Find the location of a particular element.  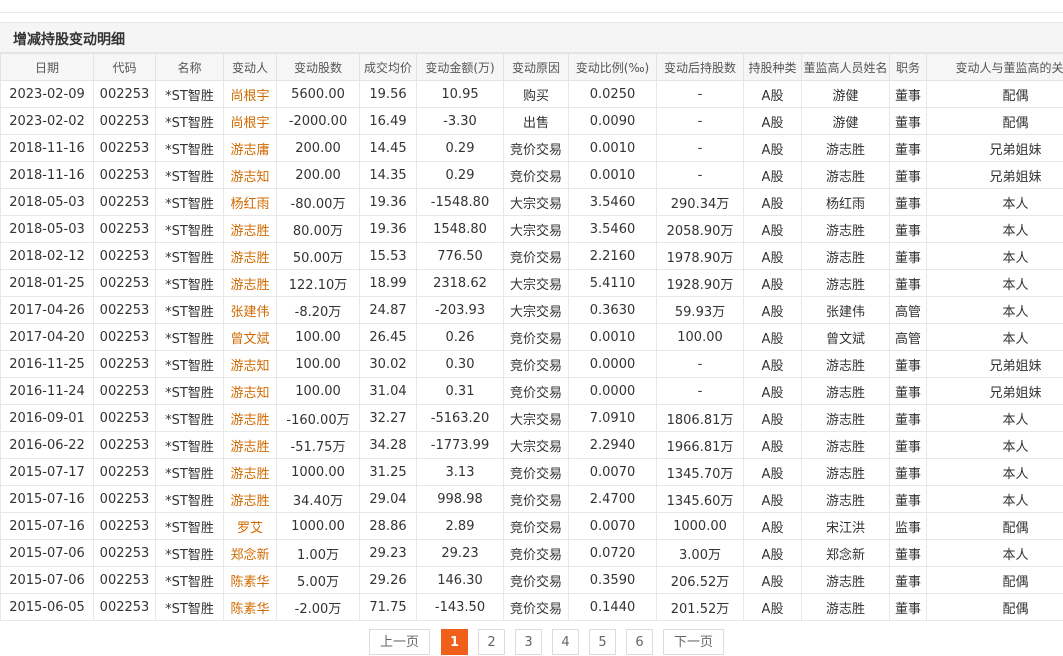

top-divider is located at coordinates (531, 12).